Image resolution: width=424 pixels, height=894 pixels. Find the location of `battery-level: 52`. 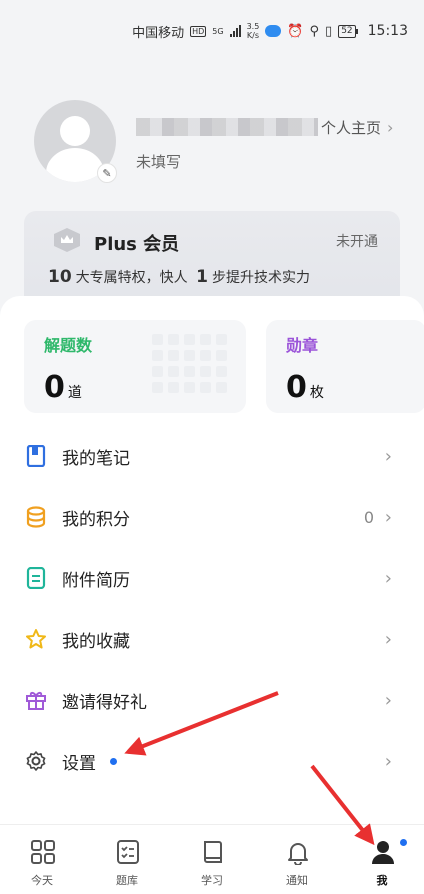

battery-level: 52 is located at coordinates (347, 31).